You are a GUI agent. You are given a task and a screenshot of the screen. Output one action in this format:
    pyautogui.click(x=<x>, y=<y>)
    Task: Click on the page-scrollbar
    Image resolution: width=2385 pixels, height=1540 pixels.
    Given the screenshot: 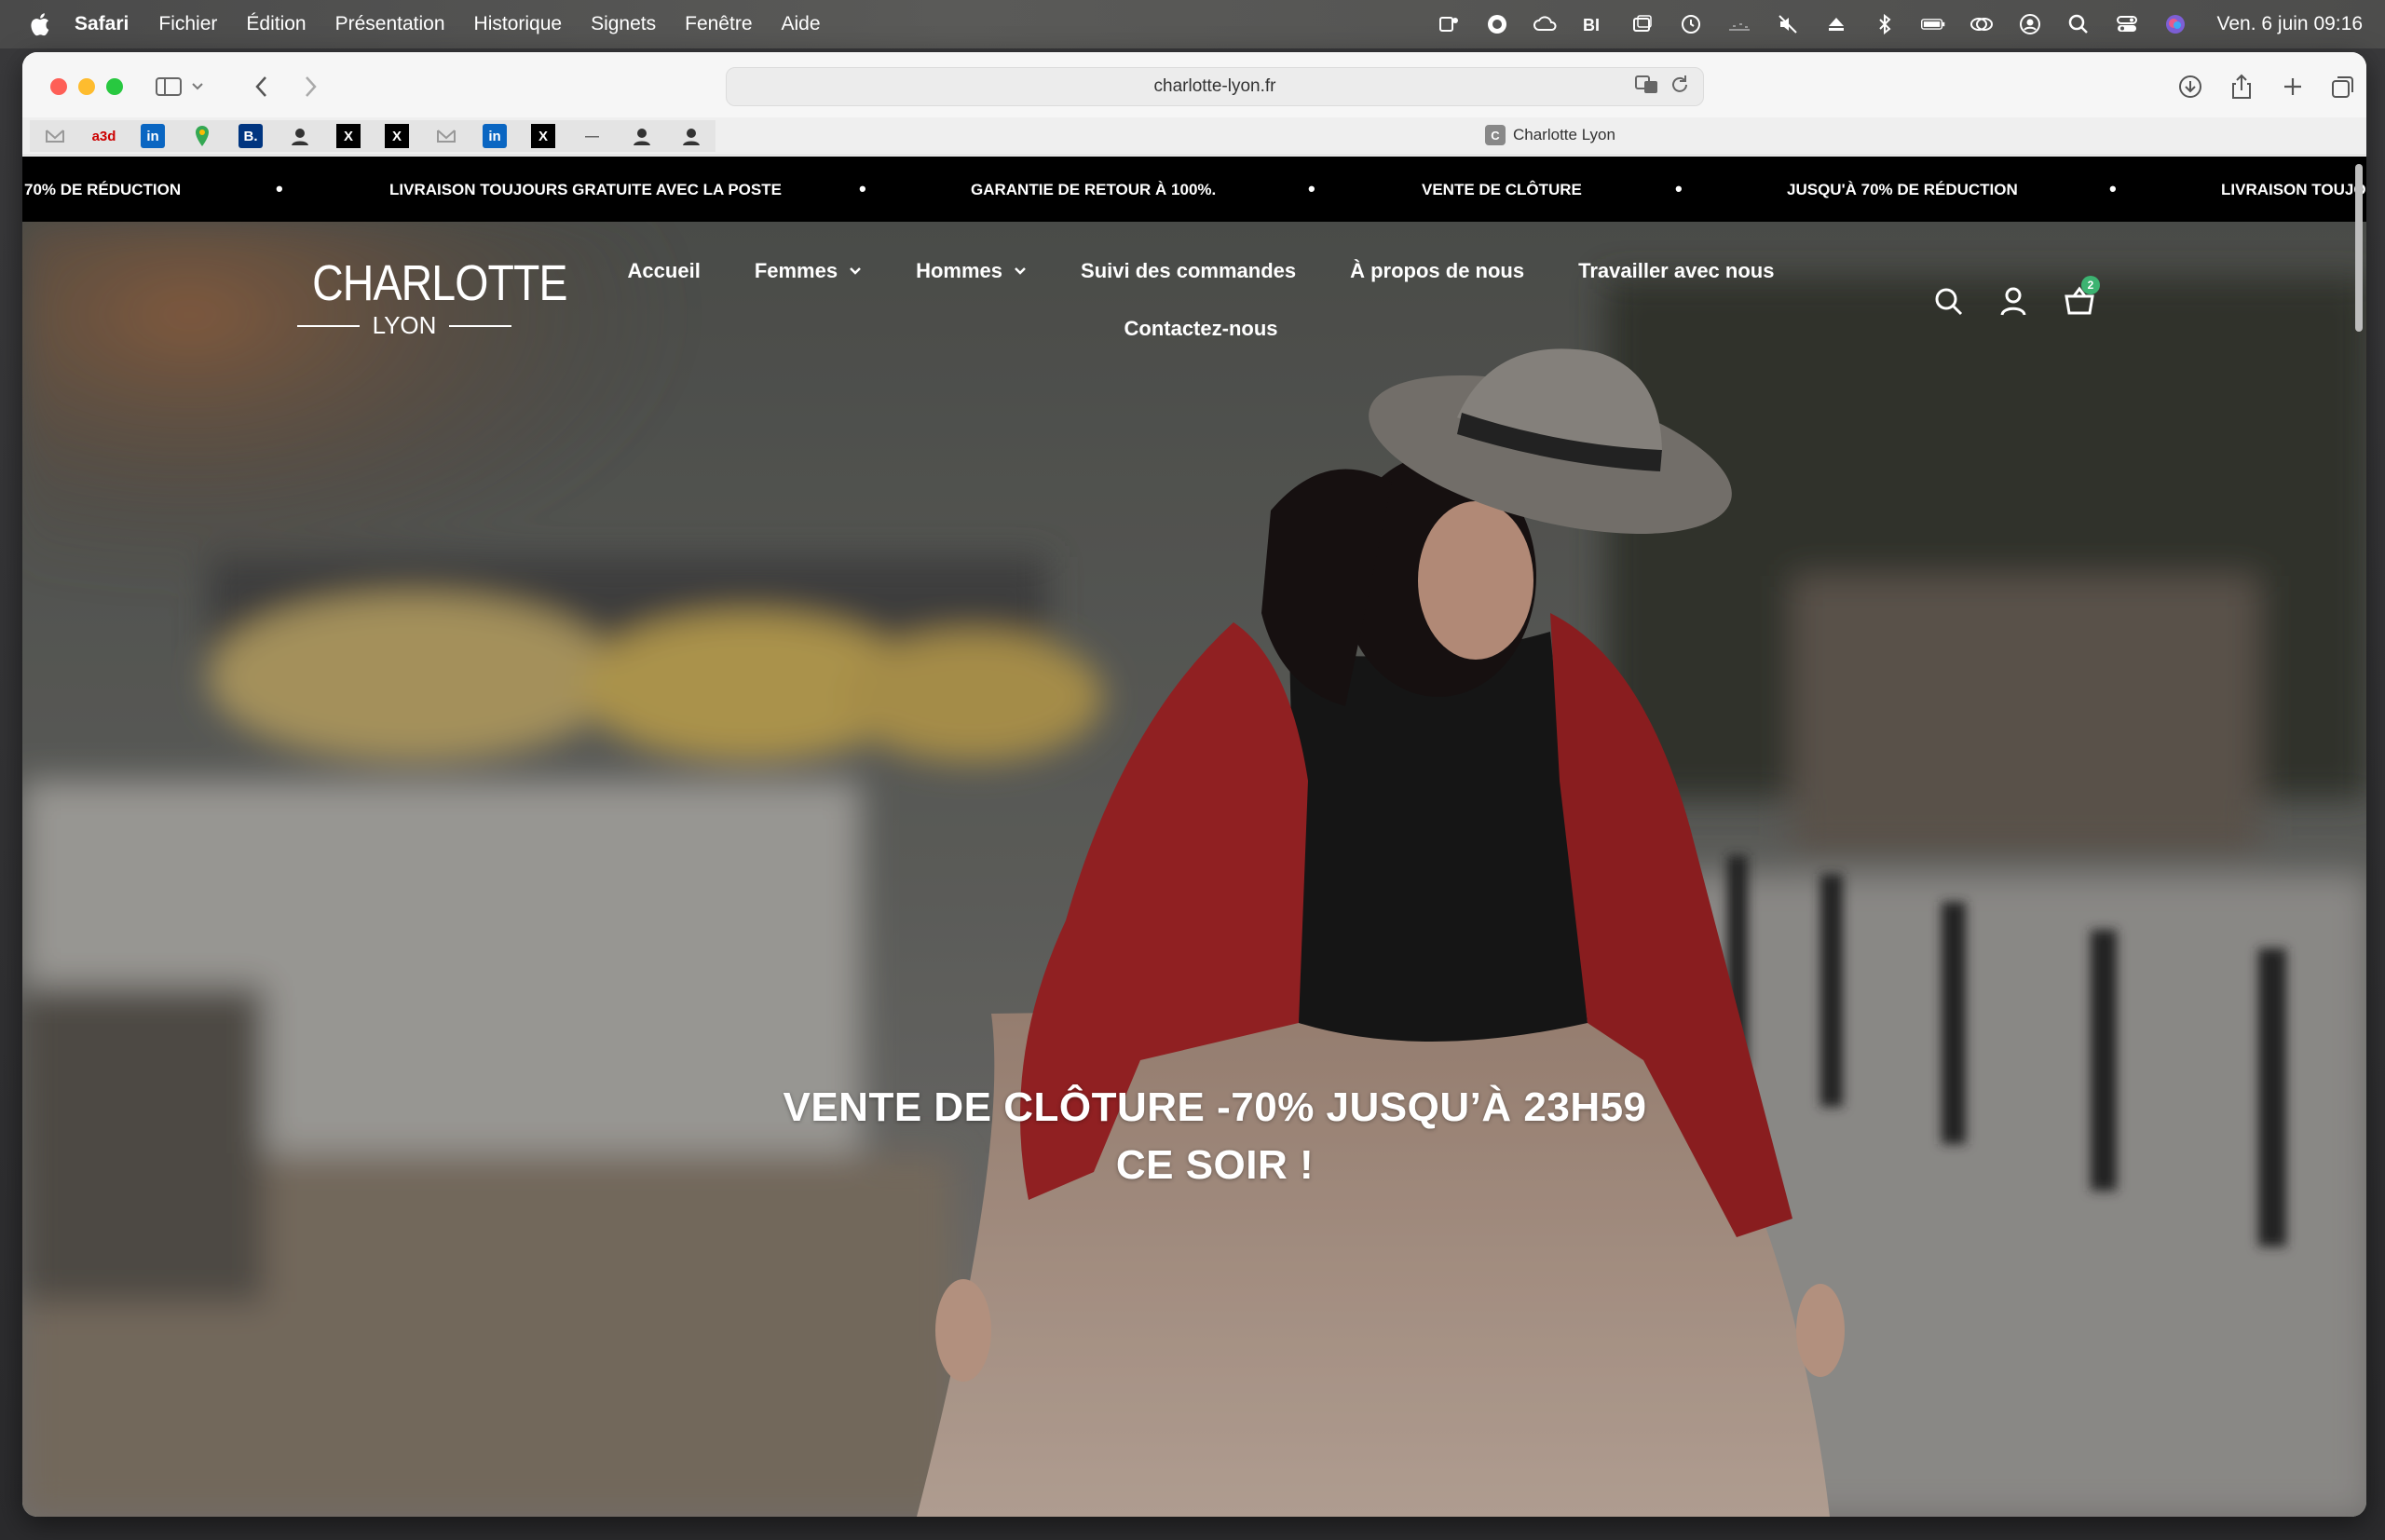 What is the action you would take?
    pyautogui.click(x=2359, y=248)
    